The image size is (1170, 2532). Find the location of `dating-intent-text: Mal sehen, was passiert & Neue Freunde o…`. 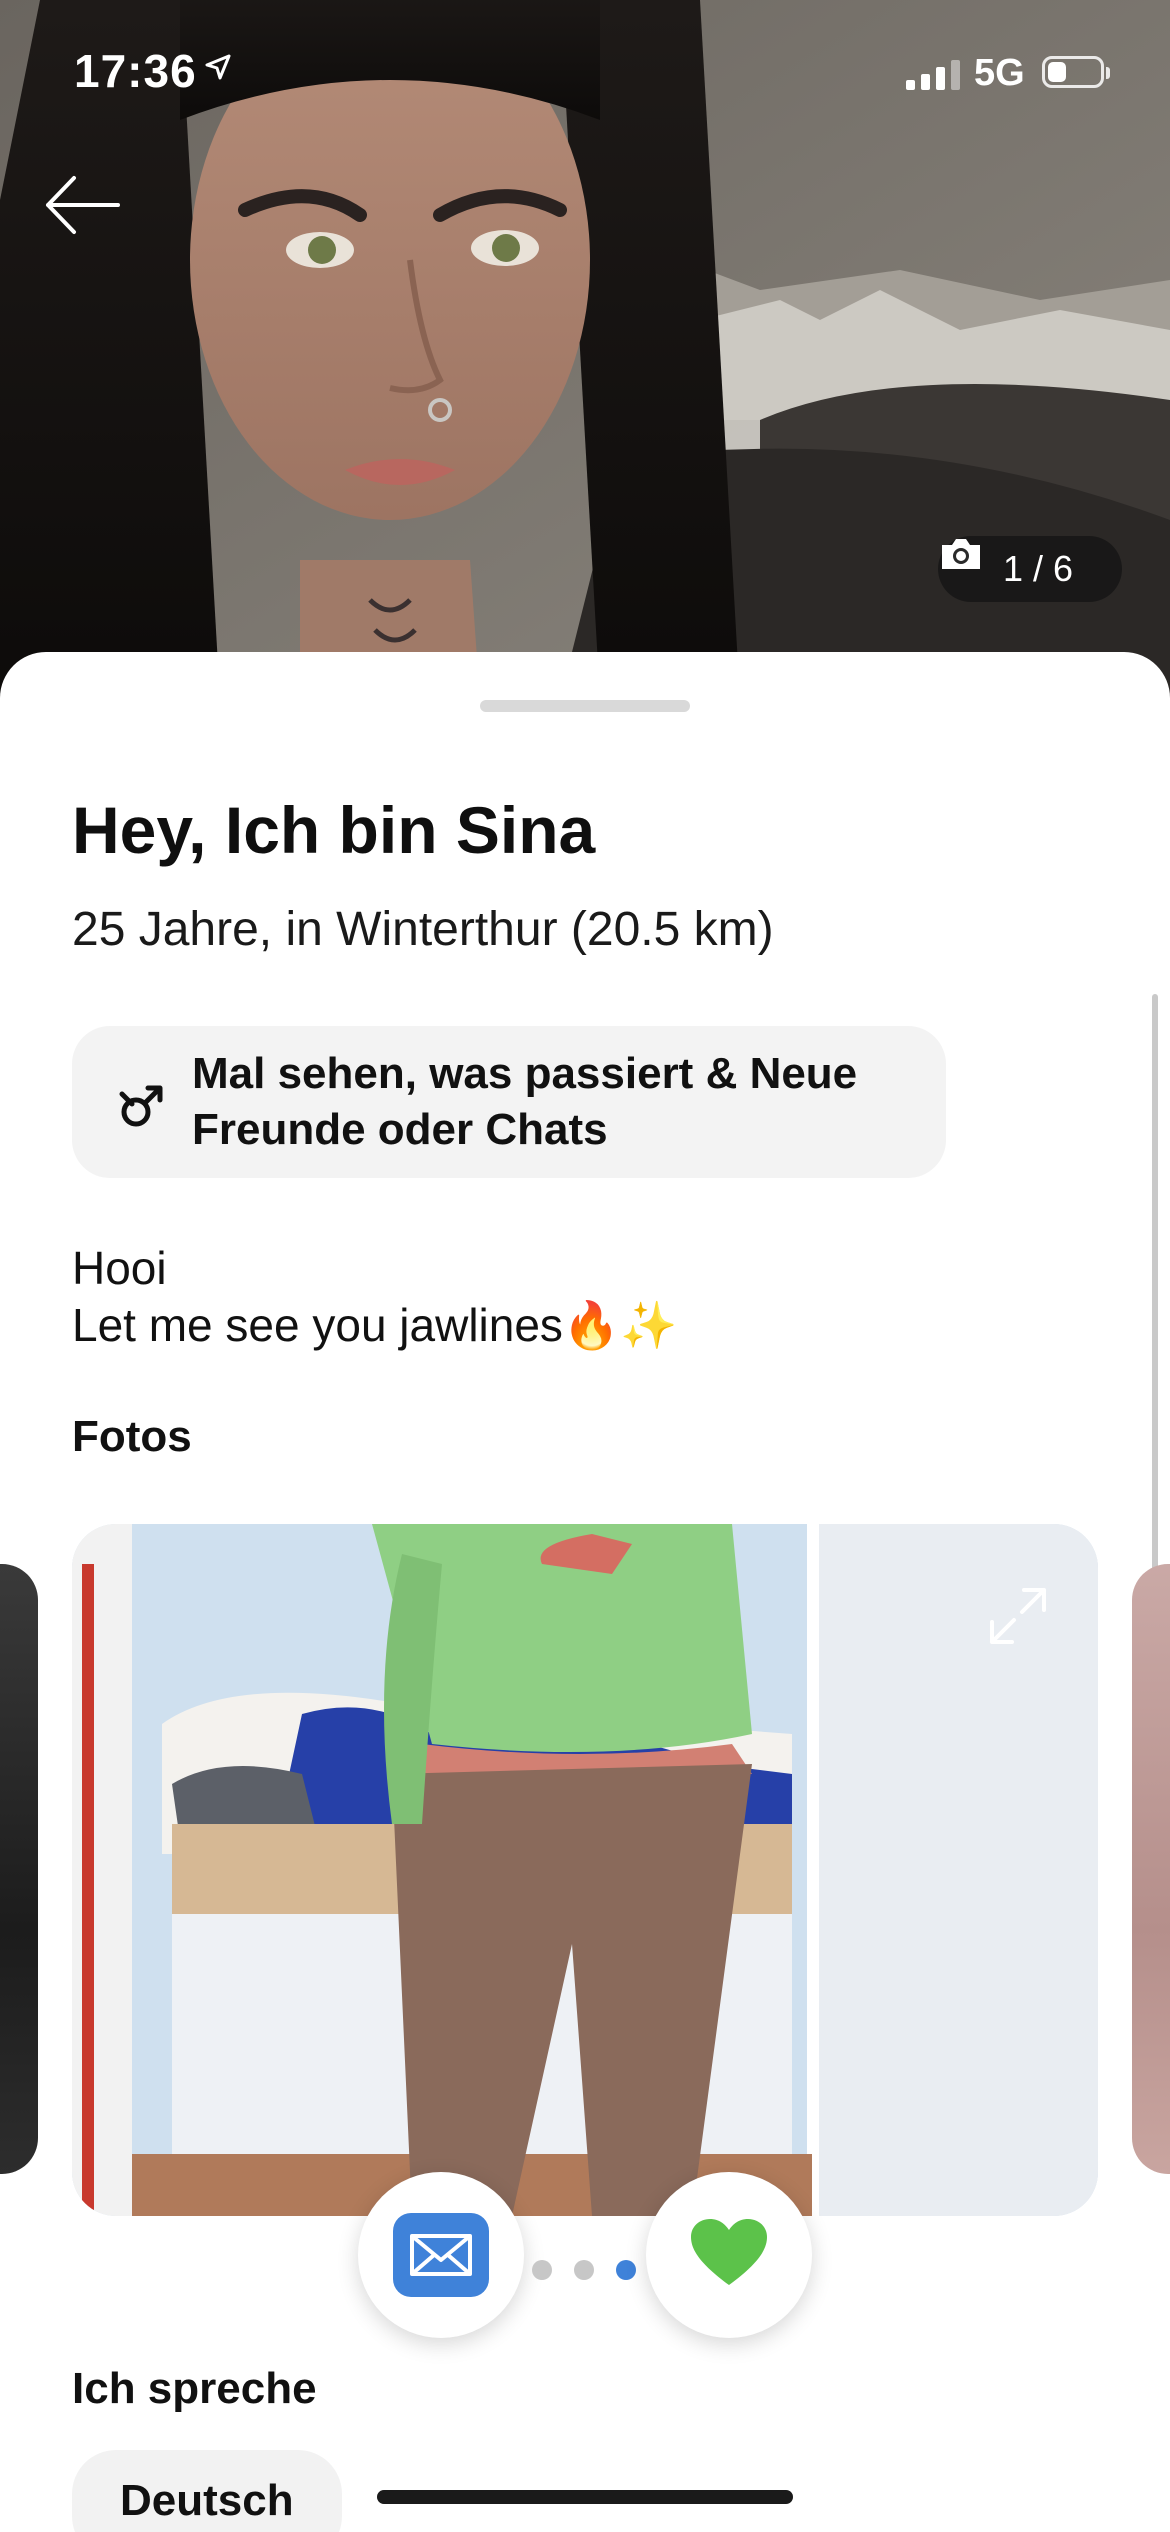

dating-intent-text: Mal sehen, was passiert & Neue Freunde o… is located at coordinates (525, 1101).